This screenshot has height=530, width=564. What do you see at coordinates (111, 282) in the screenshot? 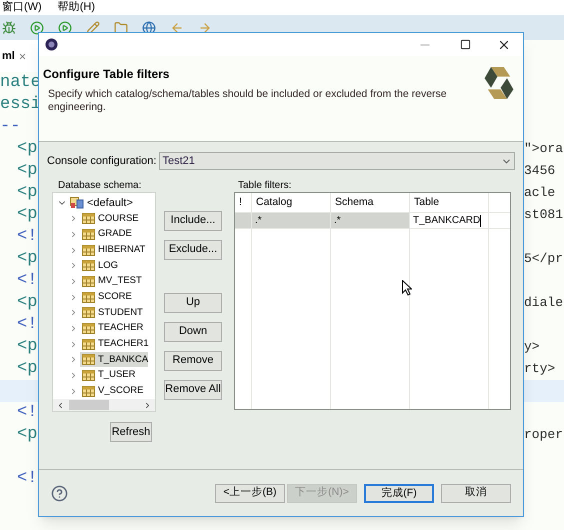
I see `tree-item: MV_TEST` at bounding box center [111, 282].